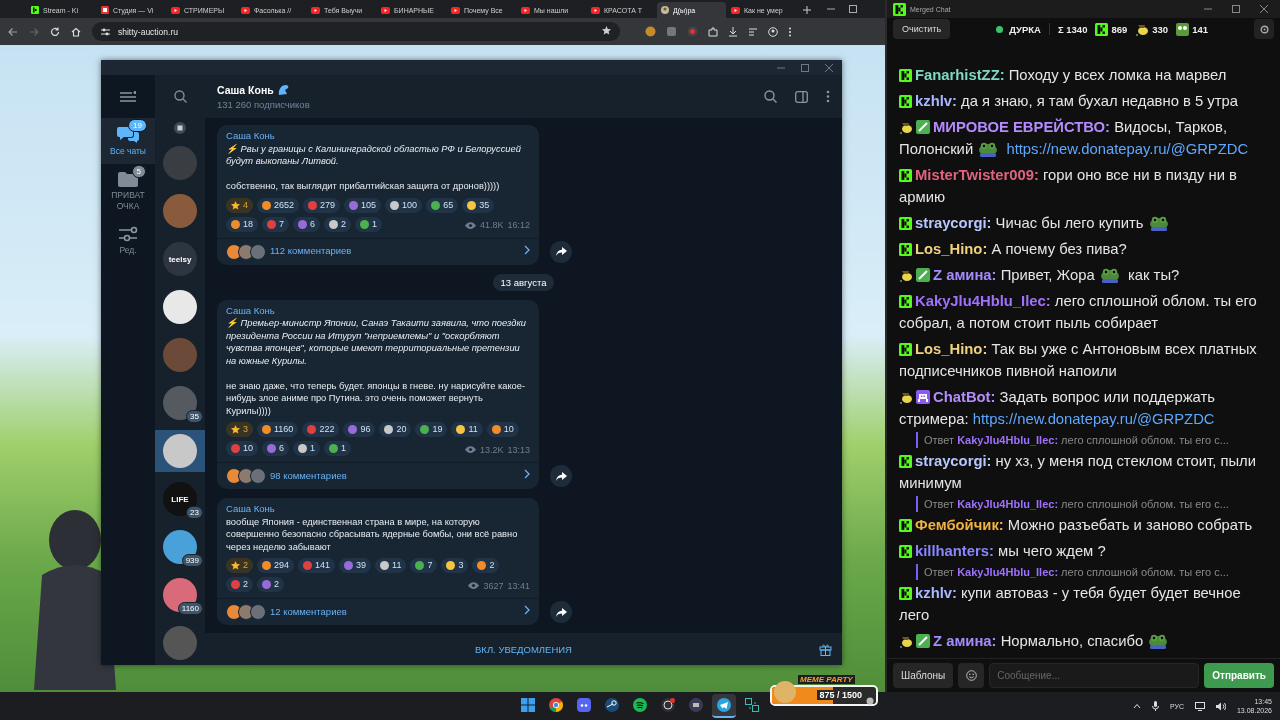 The width and height of the screenshot is (1280, 720). I want to click on puzzle-icon, so click(713, 31).